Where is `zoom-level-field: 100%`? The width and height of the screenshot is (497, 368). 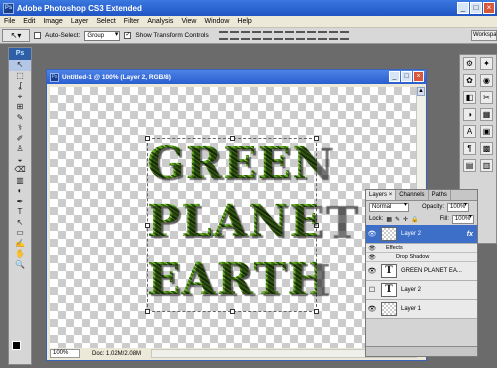 zoom-level-field: 100% is located at coordinates (65, 353).